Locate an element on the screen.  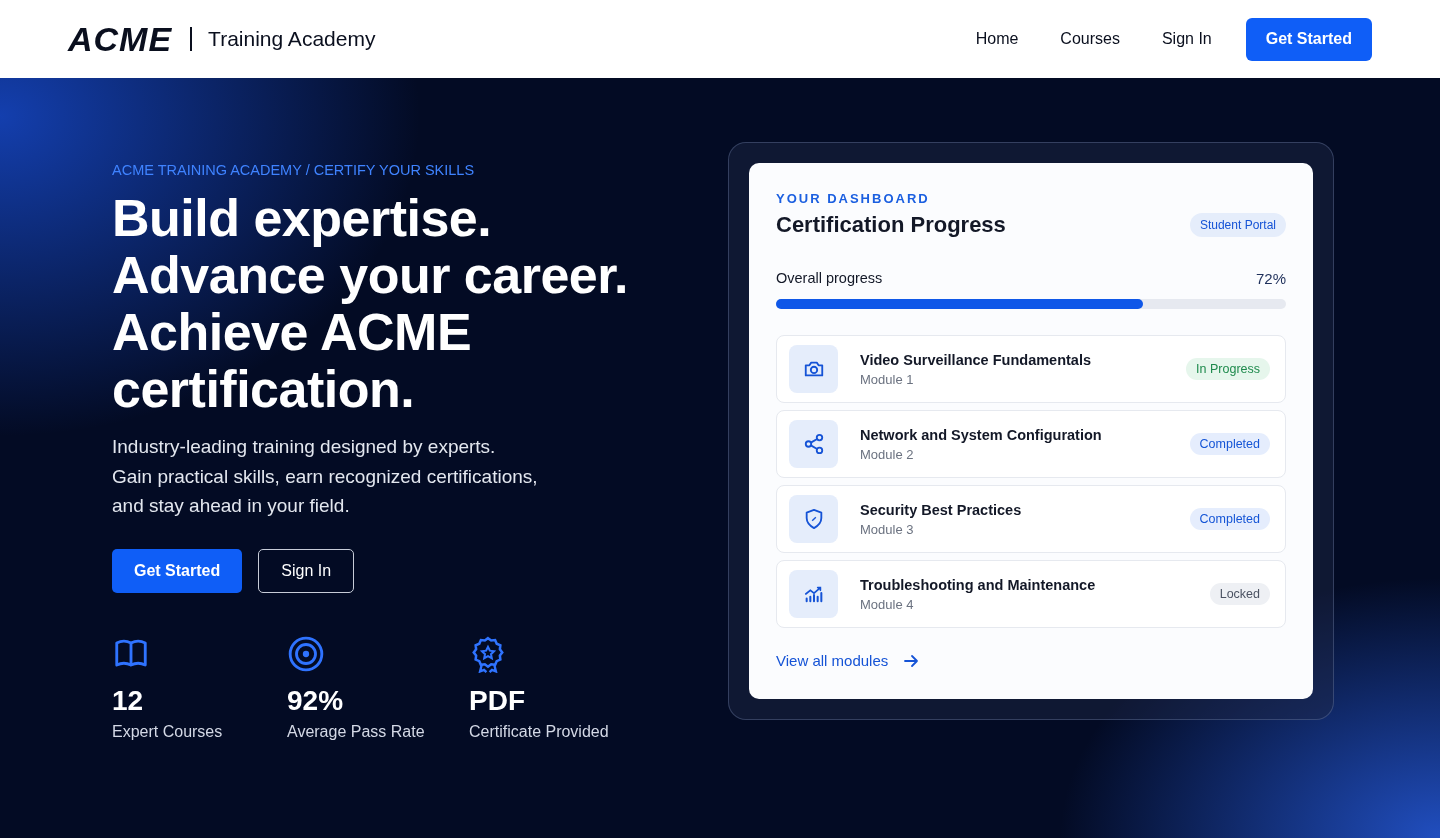
module-title: Video Surveillance Fundamentals is located at coordinates (975, 359).